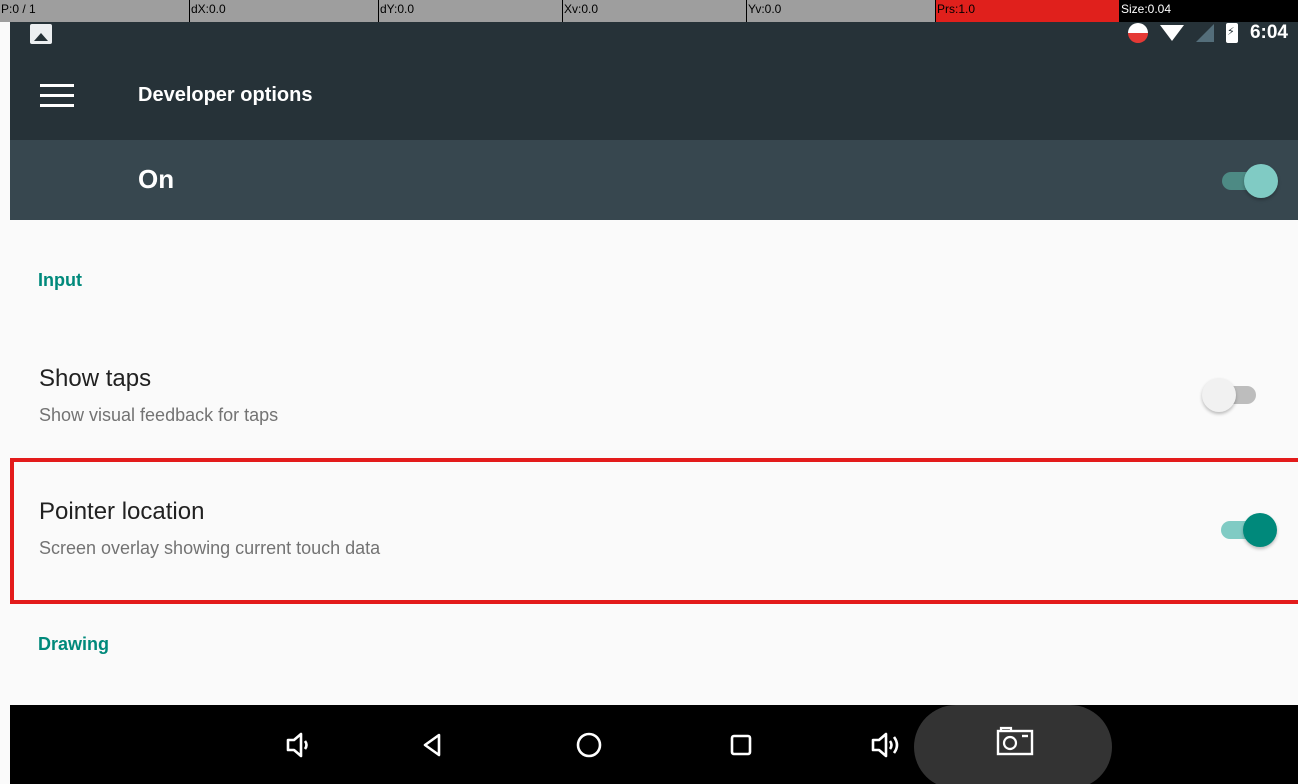 The image size is (1298, 784). What do you see at coordinates (283, 11) in the screenshot?
I see `delta-x-readout: dX:0.0` at bounding box center [283, 11].